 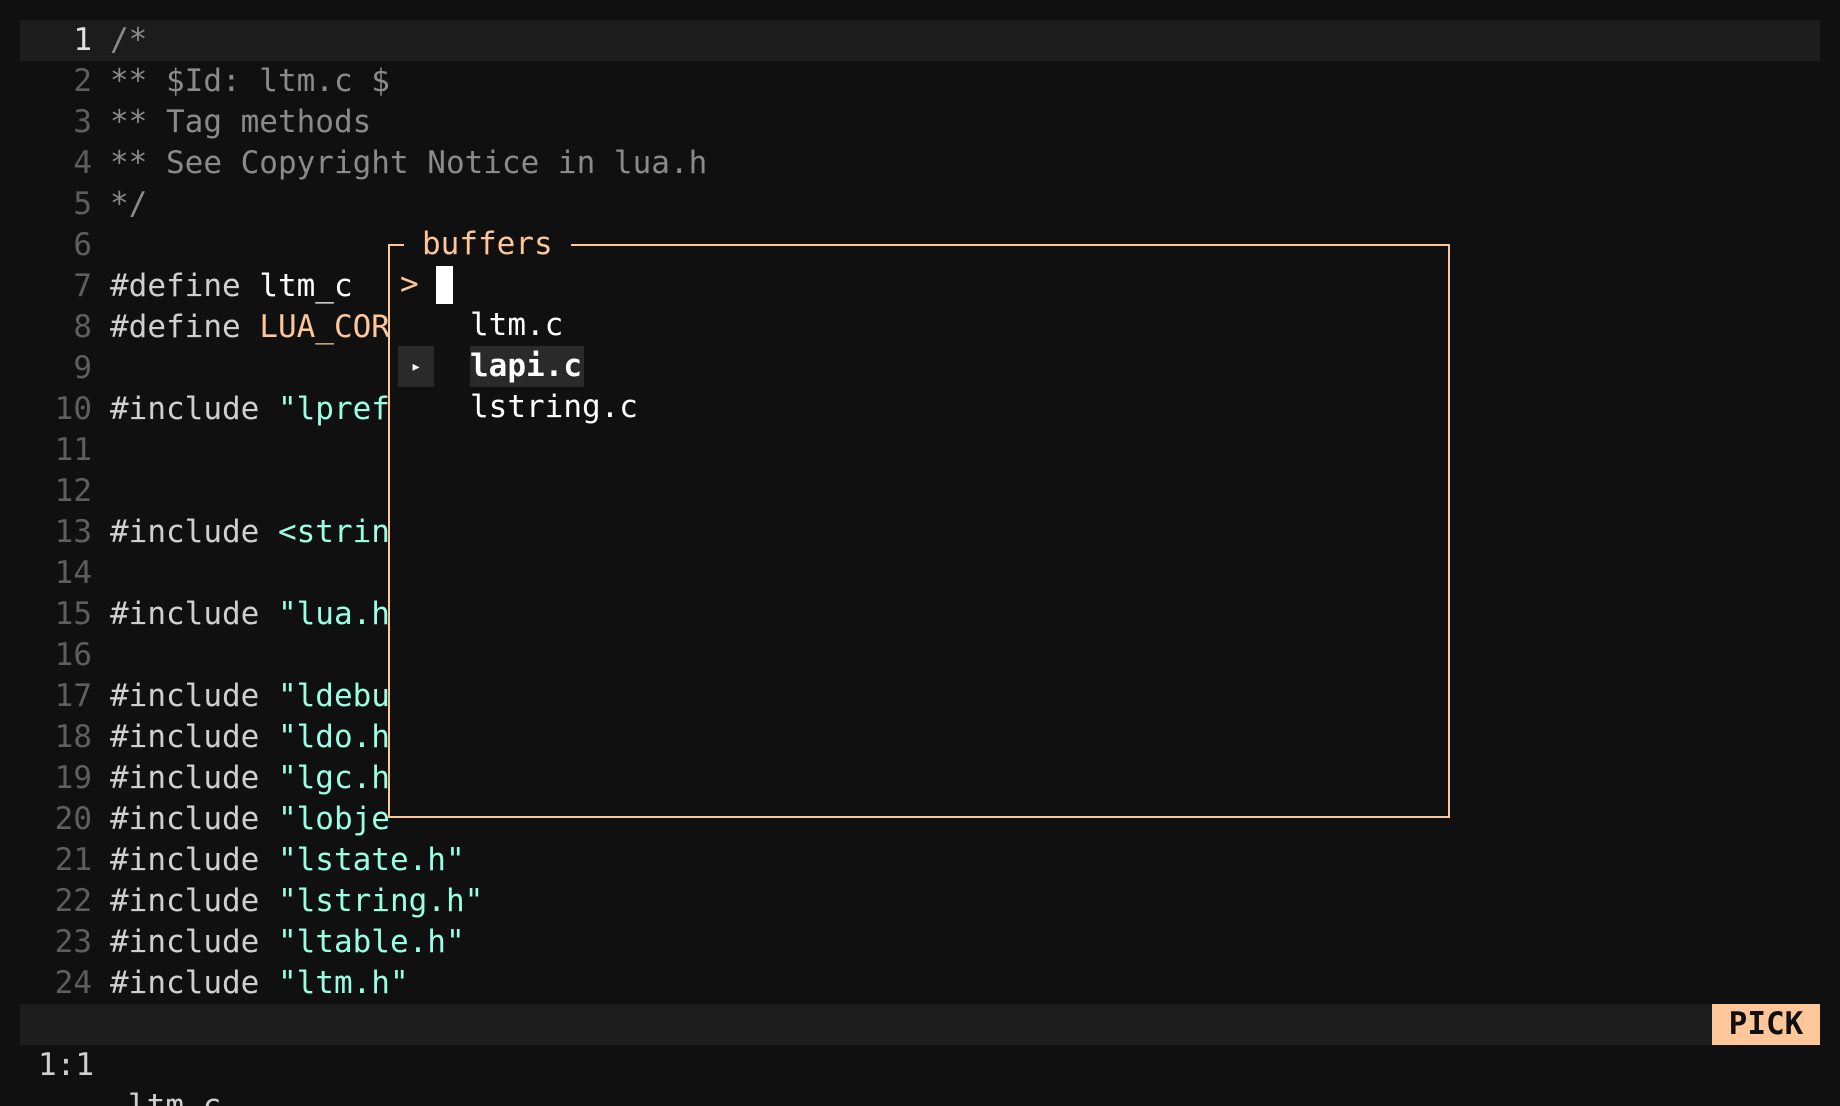 I want to click on selection-marker-icon: ▸, so click(x=416, y=366).